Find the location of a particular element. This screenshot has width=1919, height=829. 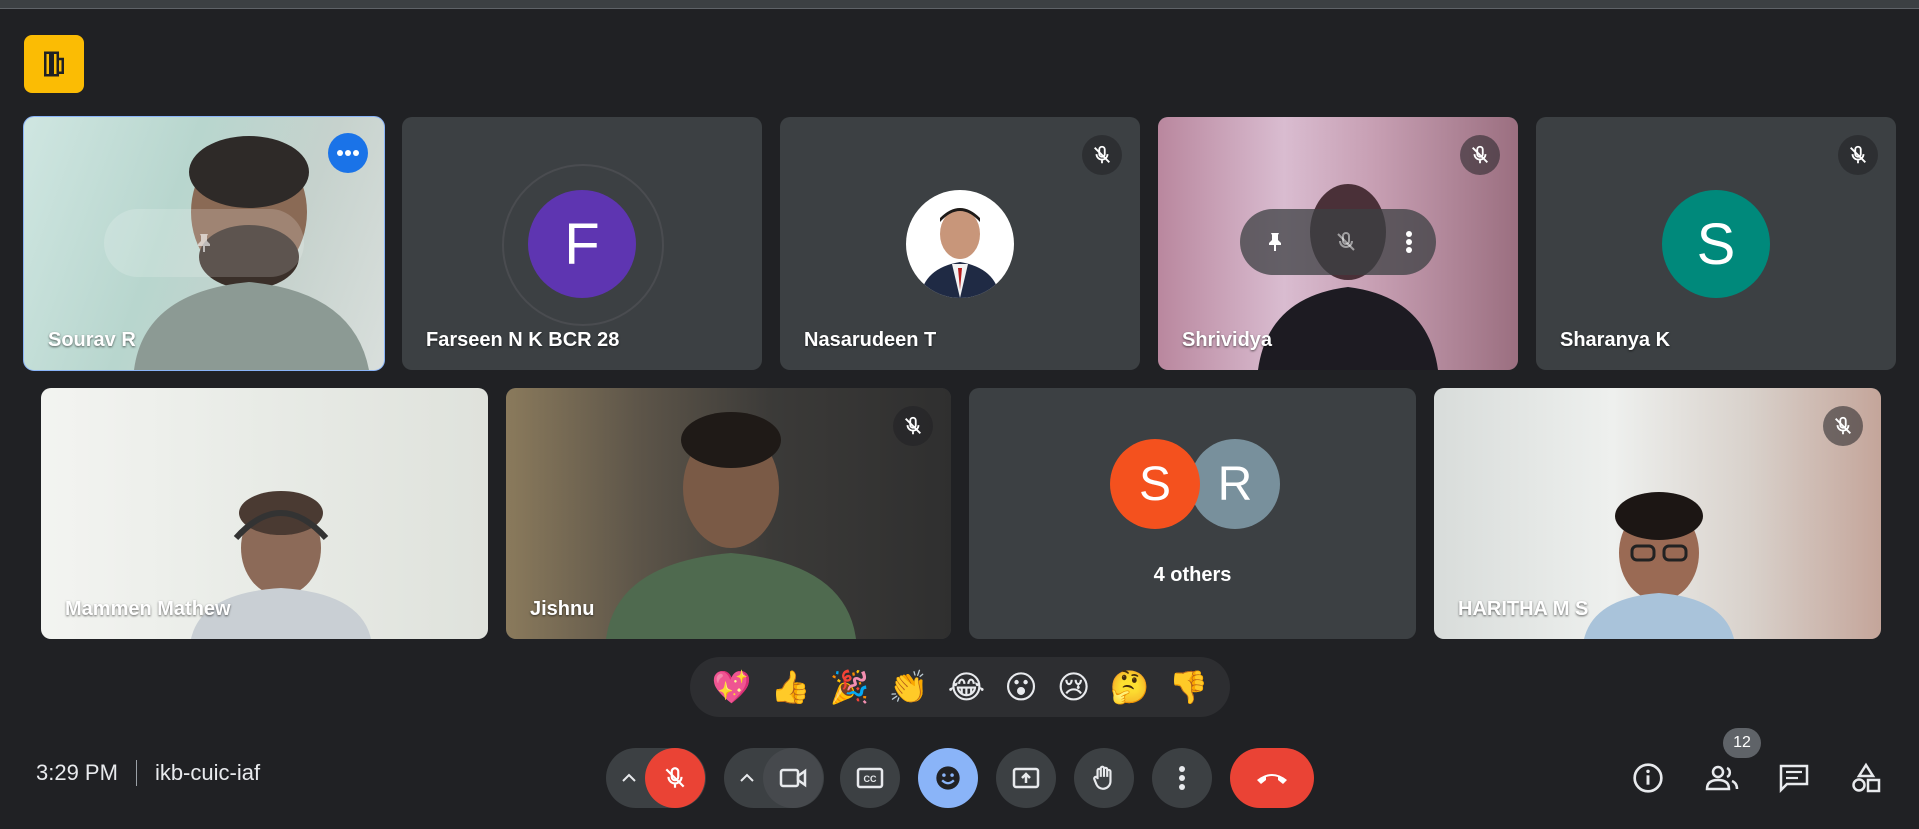

raise-hand-button is located at coordinates (1104, 778).